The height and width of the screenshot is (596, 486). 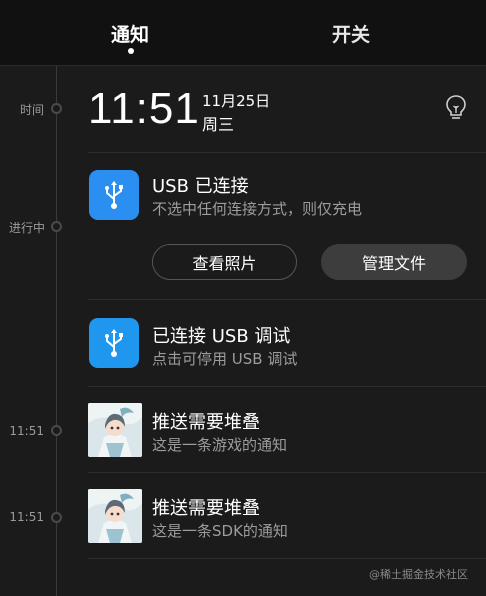 I want to click on tab-toggles: 开关, so click(x=351, y=33).